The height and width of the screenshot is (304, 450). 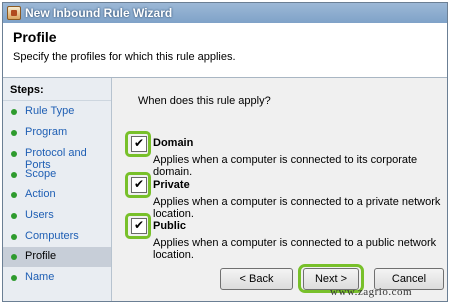 I want to click on steps-divider, so click(x=57, y=100).